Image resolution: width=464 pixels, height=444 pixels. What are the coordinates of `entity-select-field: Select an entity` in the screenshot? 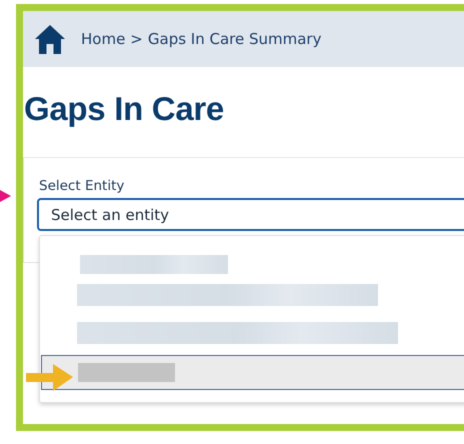 It's located at (250, 214).